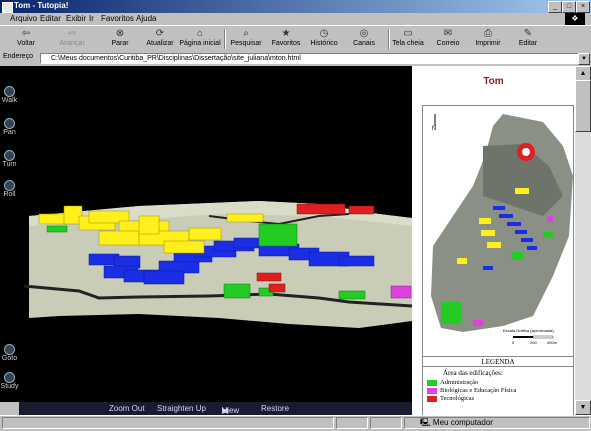 This screenshot has height=431, width=591. I want to click on edit-button: ✎ Editar, so click(528, 39).